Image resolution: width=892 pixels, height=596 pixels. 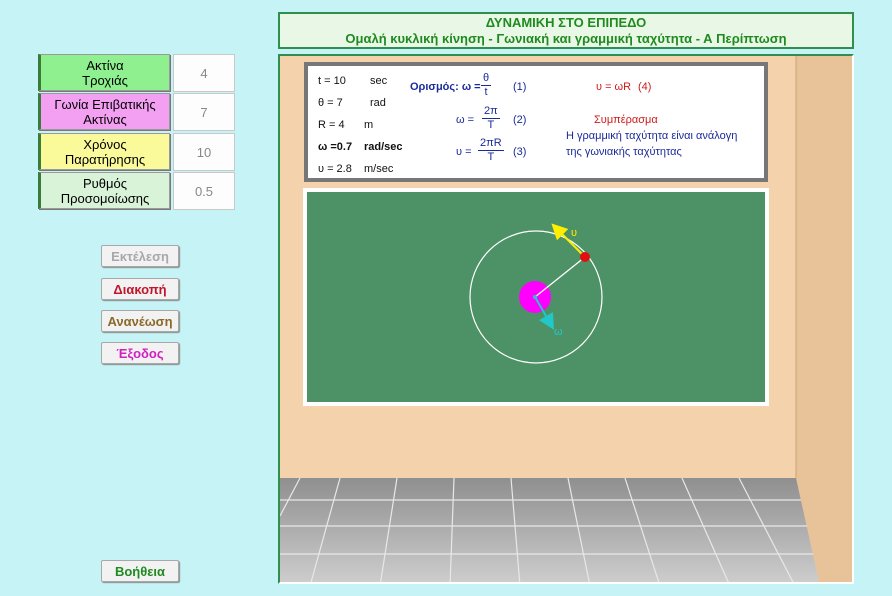 I want to click on eq1-tag: (1), so click(x=520, y=87).